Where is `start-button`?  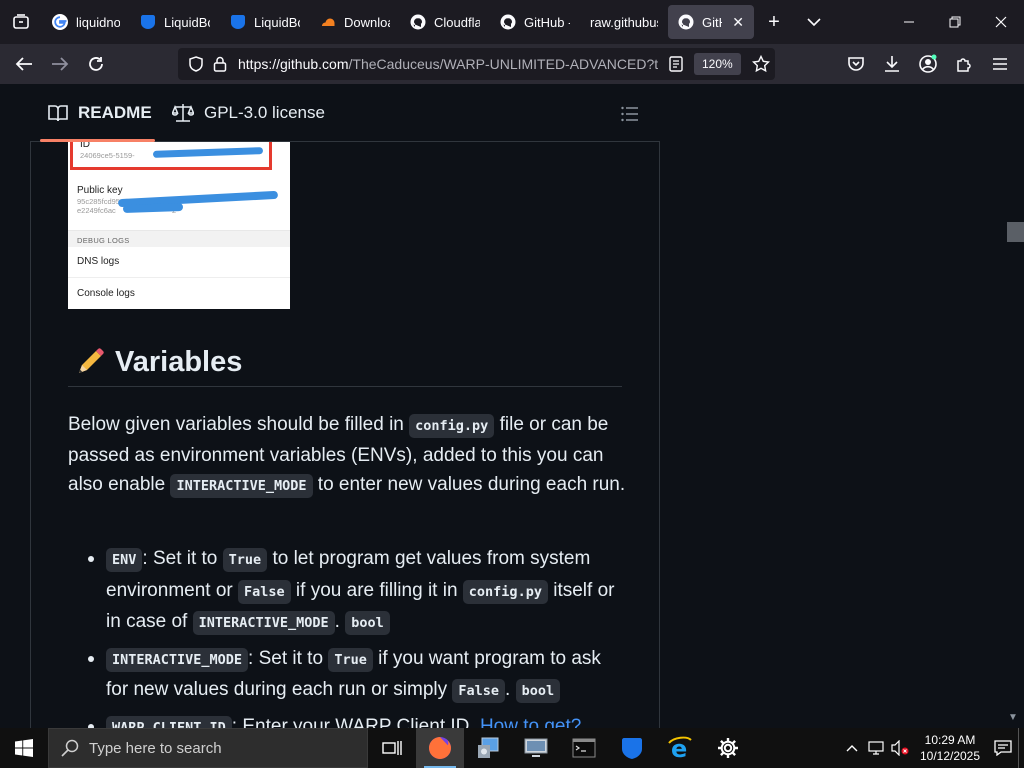 start-button is located at coordinates (24, 748).